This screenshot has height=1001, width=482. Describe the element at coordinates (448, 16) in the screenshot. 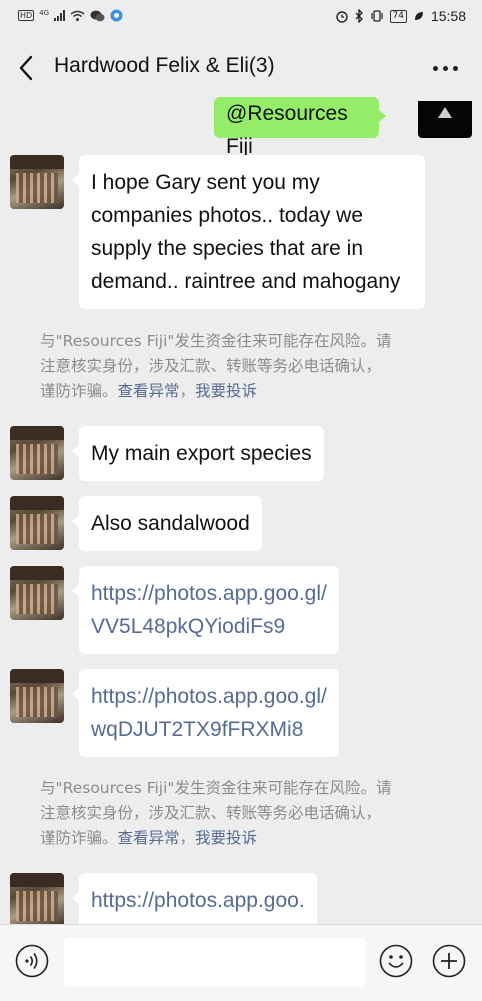

I see `status-time: 15:58` at that location.